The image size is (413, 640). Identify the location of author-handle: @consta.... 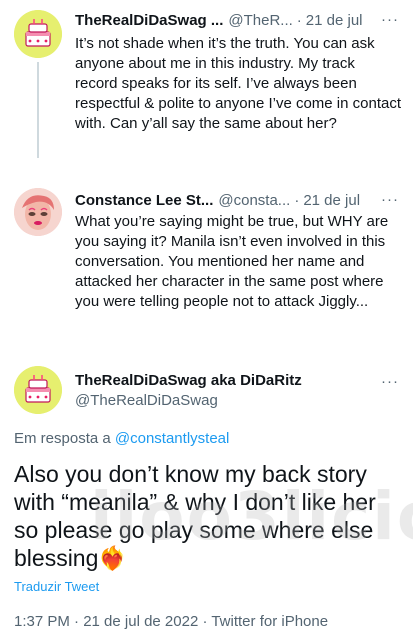
(254, 200).